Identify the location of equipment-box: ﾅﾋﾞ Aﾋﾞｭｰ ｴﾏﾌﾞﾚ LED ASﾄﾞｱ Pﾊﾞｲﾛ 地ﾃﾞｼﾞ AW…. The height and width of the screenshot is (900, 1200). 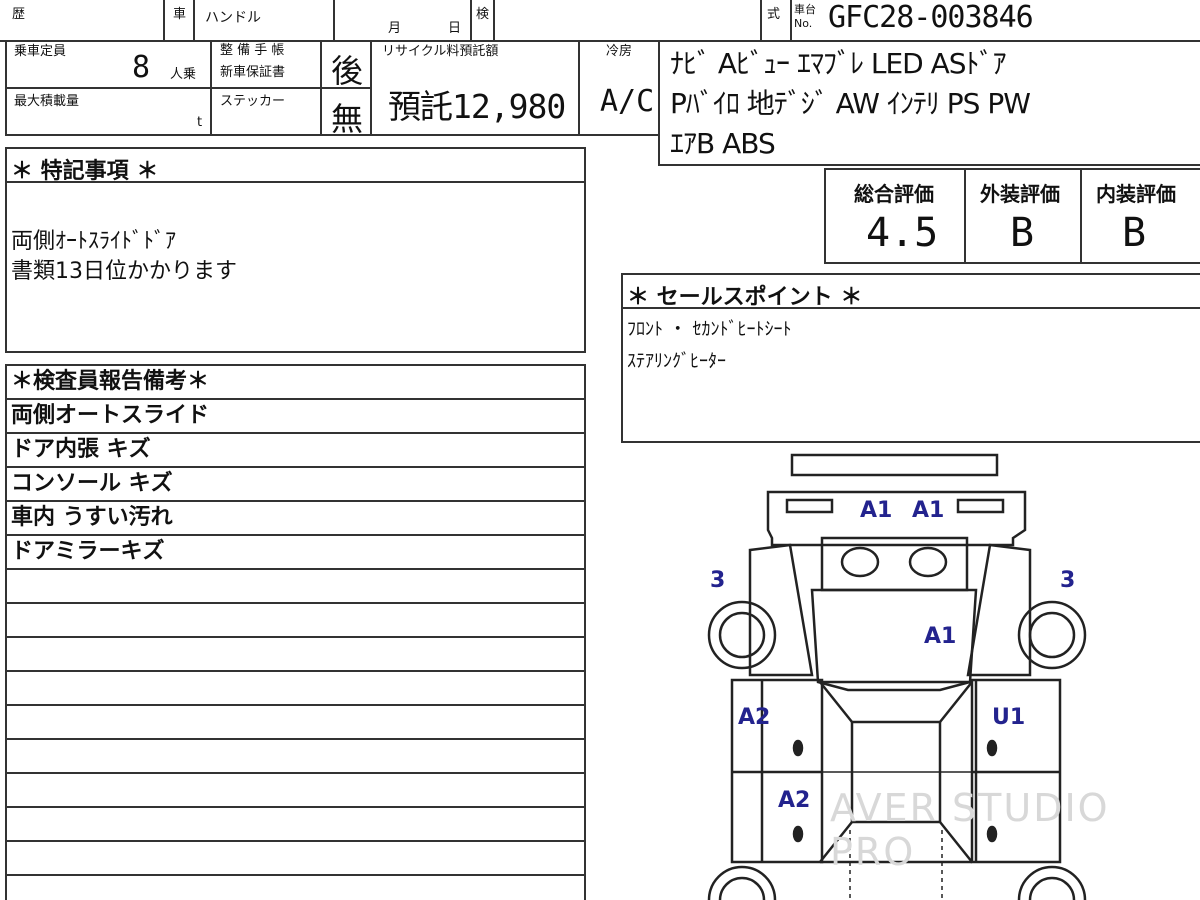
(929, 103).